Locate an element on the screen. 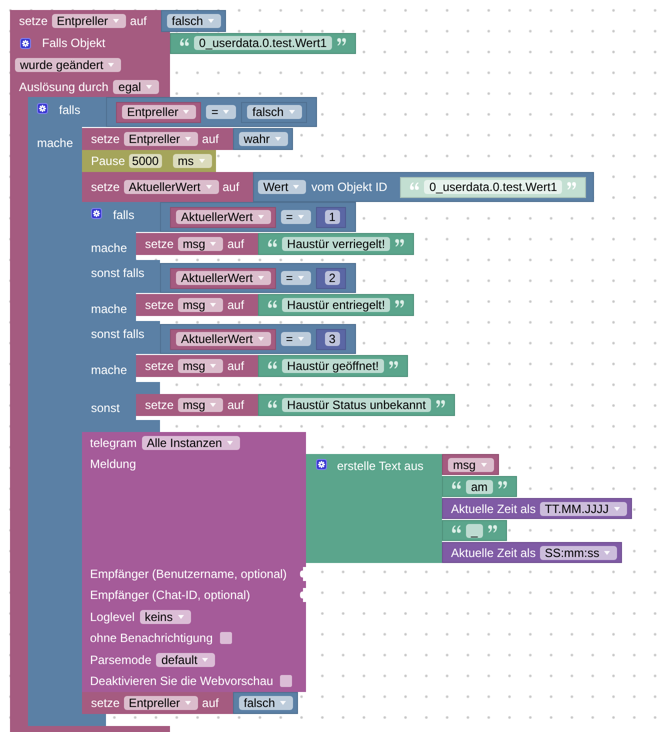 This screenshot has height=732, width=671. text-field: Haustür entriegelt! is located at coordinates (336, 305).